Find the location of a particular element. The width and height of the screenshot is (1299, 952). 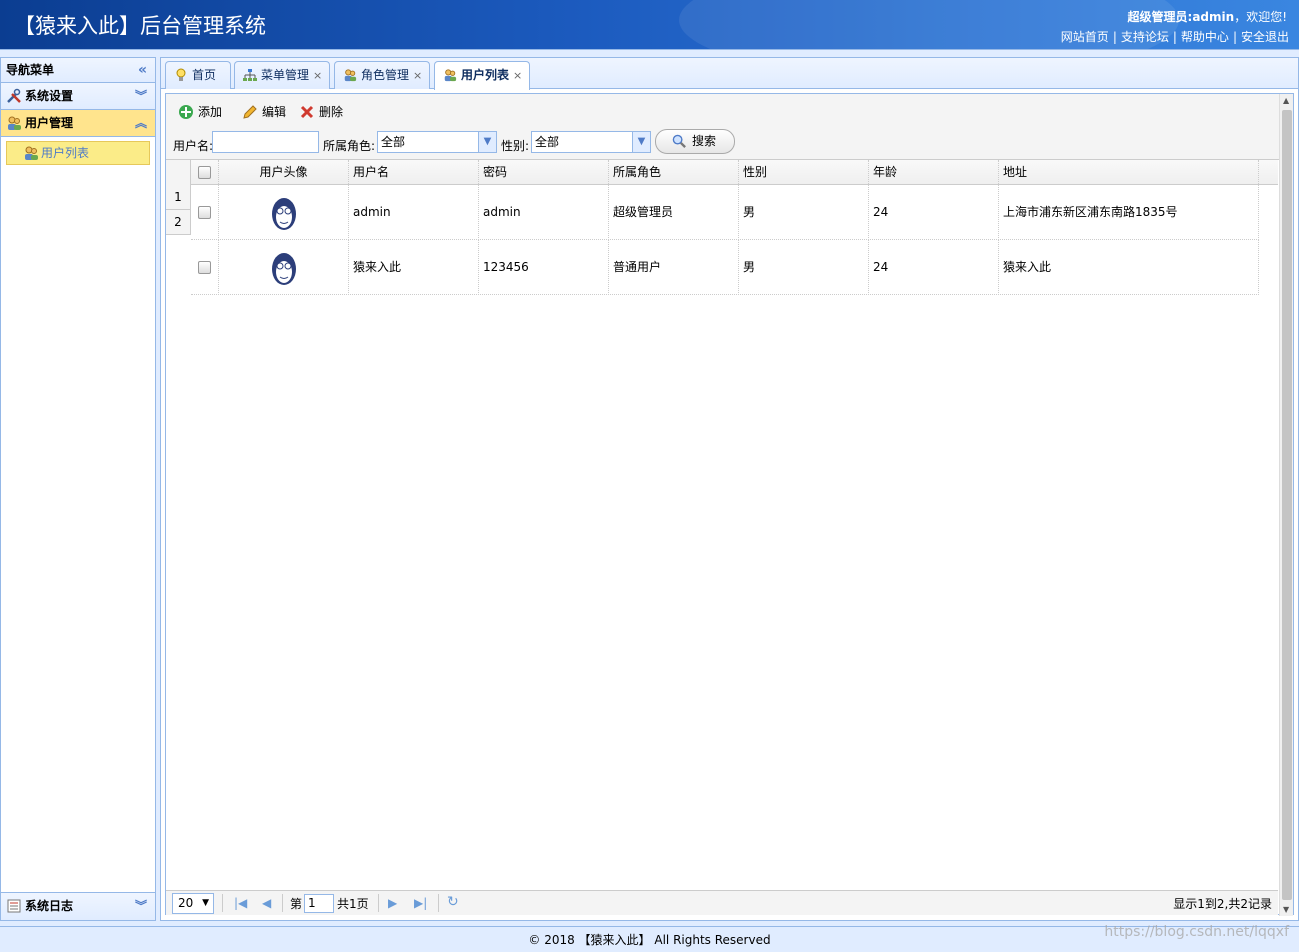

col-sex: 性别 is located at coordinates (804, 172).